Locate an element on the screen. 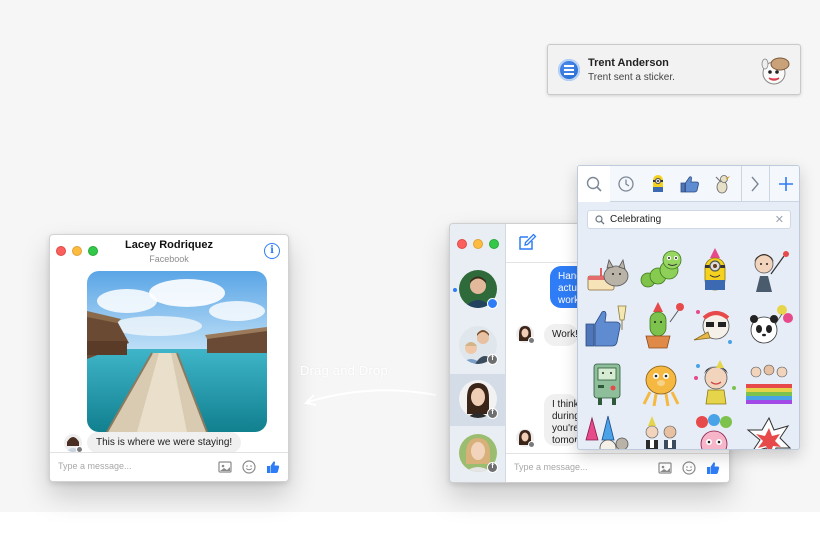 The height and width of the screenshot is (552, 820). bird-pack-icon is located at coordinates (722, 184).